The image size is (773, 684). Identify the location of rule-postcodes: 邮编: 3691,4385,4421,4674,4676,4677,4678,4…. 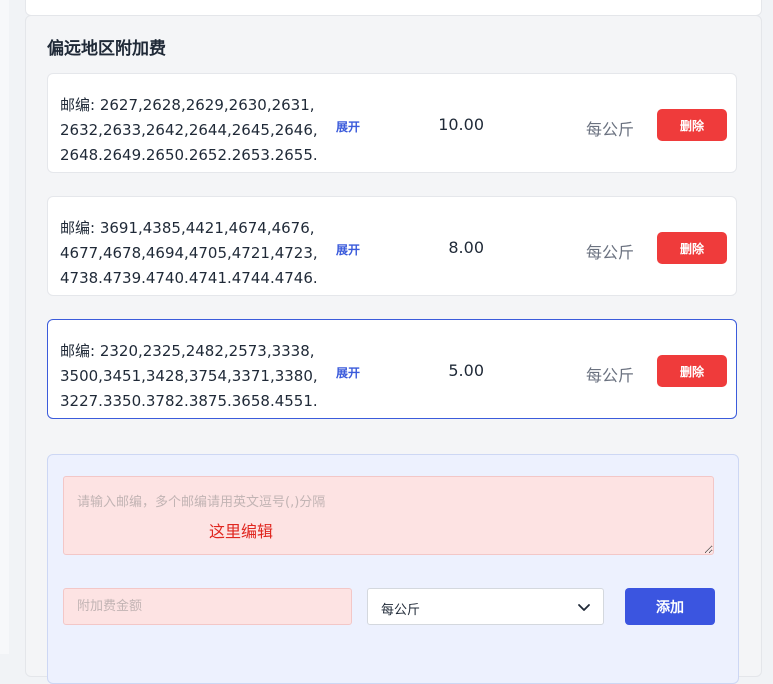
(189, 253).